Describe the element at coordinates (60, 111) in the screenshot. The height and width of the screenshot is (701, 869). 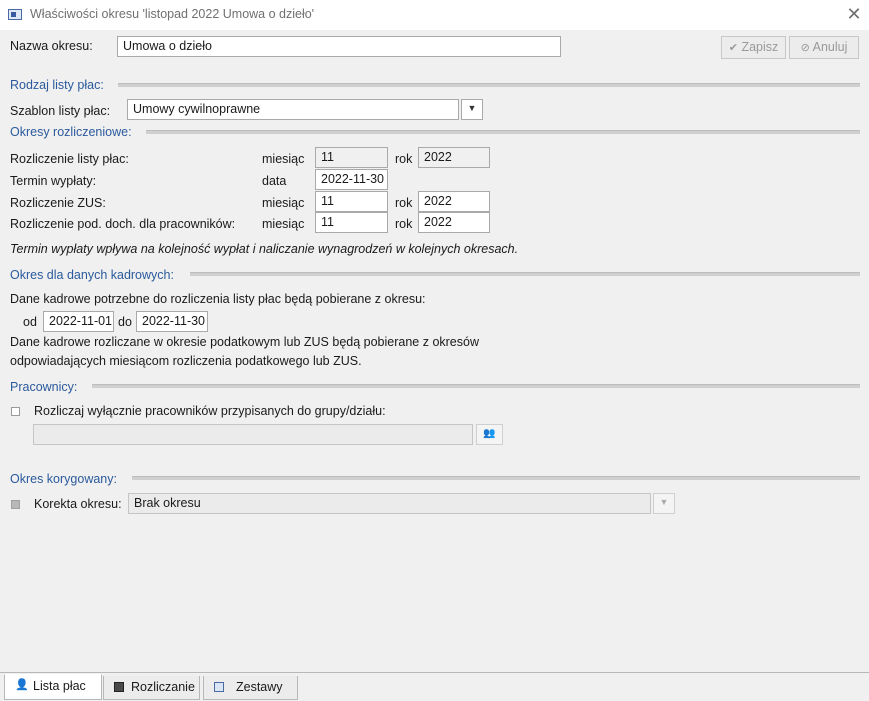
I see `template-label: Szablon listy płac:` at that location.